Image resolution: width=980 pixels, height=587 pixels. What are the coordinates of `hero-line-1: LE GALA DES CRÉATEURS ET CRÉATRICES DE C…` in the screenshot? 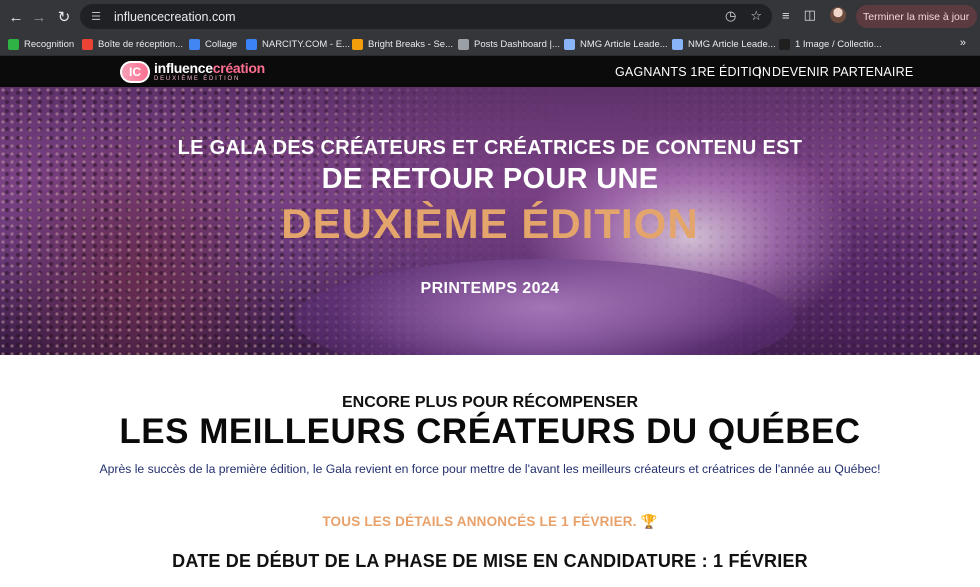 It's located at (490, 148).